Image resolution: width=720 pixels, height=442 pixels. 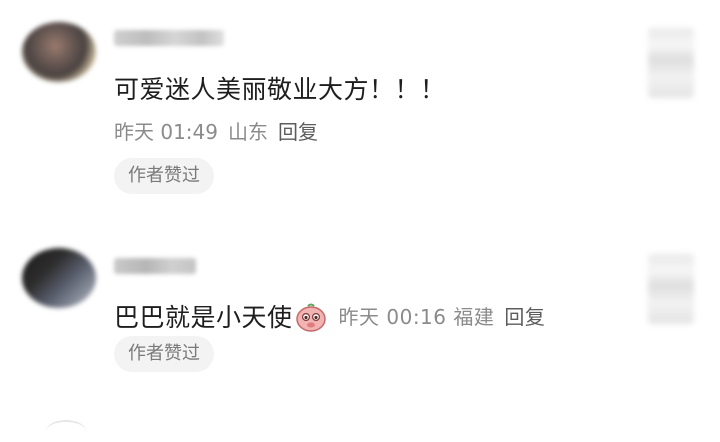 I want to click on comment-text: 可爱迷人美丽敬业大方！！！, so click(x=280, y=89).